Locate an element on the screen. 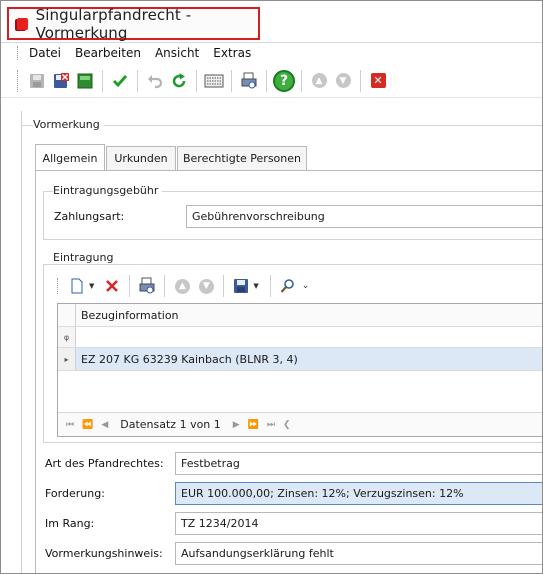  menu-extras: Extras is located at coordinates (232, 53).